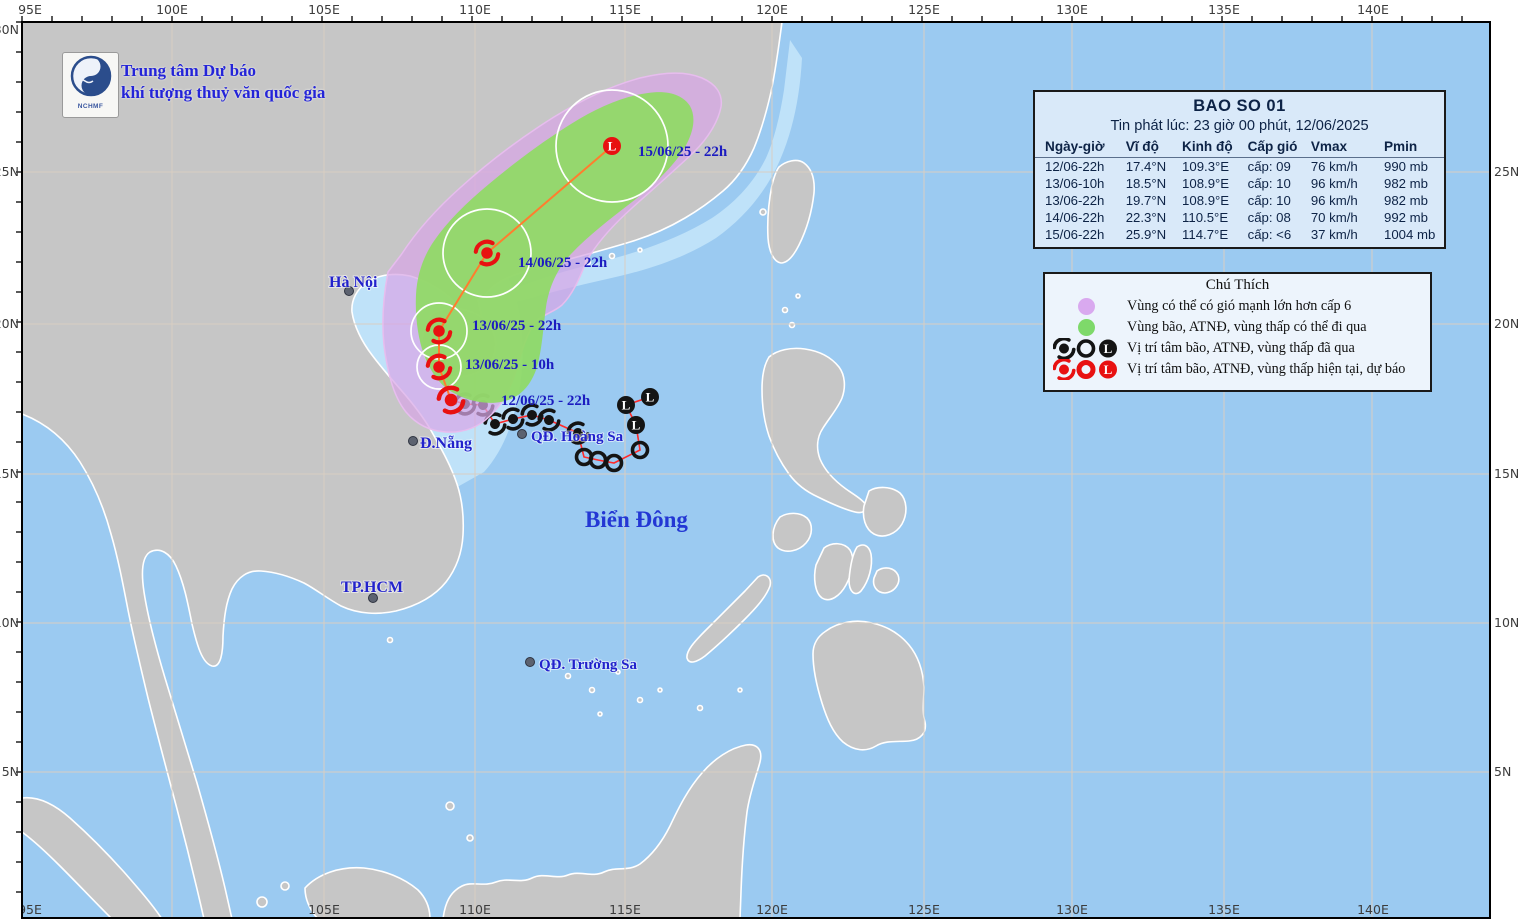 The height and width of the screenshot is (919, 1519). What do you see at coordinates (563, 263) in the screenshot?
I see `track-time-label: 14/06/25 - 22h` at bounding box center [563, 263].